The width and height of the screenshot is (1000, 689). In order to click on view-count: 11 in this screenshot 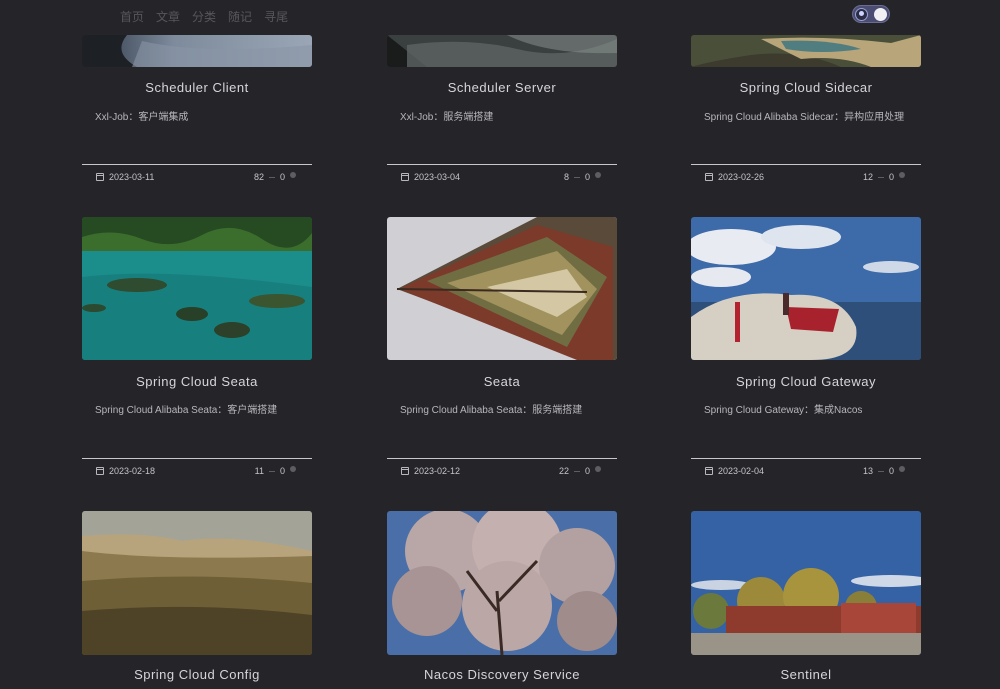, I will do `click(259, 471)`.